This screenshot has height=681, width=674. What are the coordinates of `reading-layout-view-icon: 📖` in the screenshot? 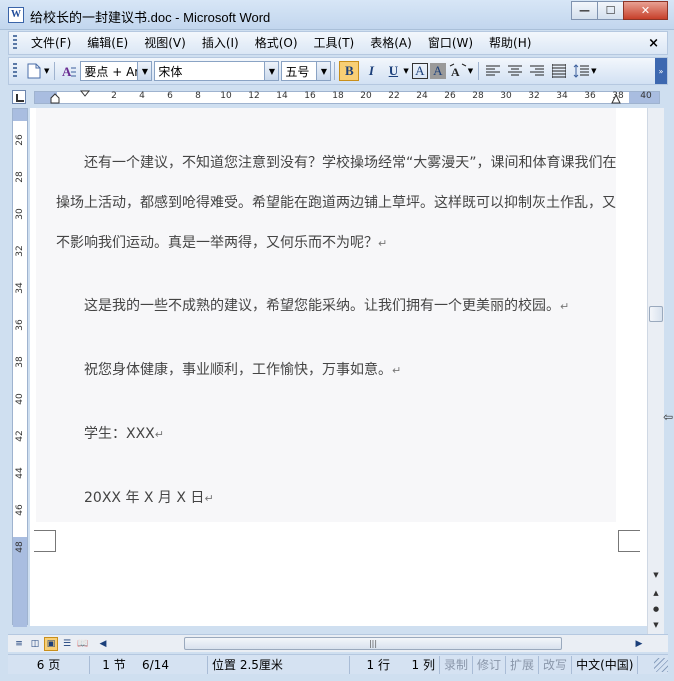 It's located at (83, 644).